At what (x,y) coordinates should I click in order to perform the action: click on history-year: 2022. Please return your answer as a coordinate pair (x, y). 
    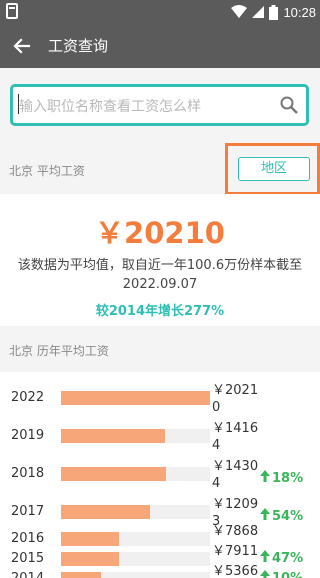
    Looking at the image, I should click on (28, 397).